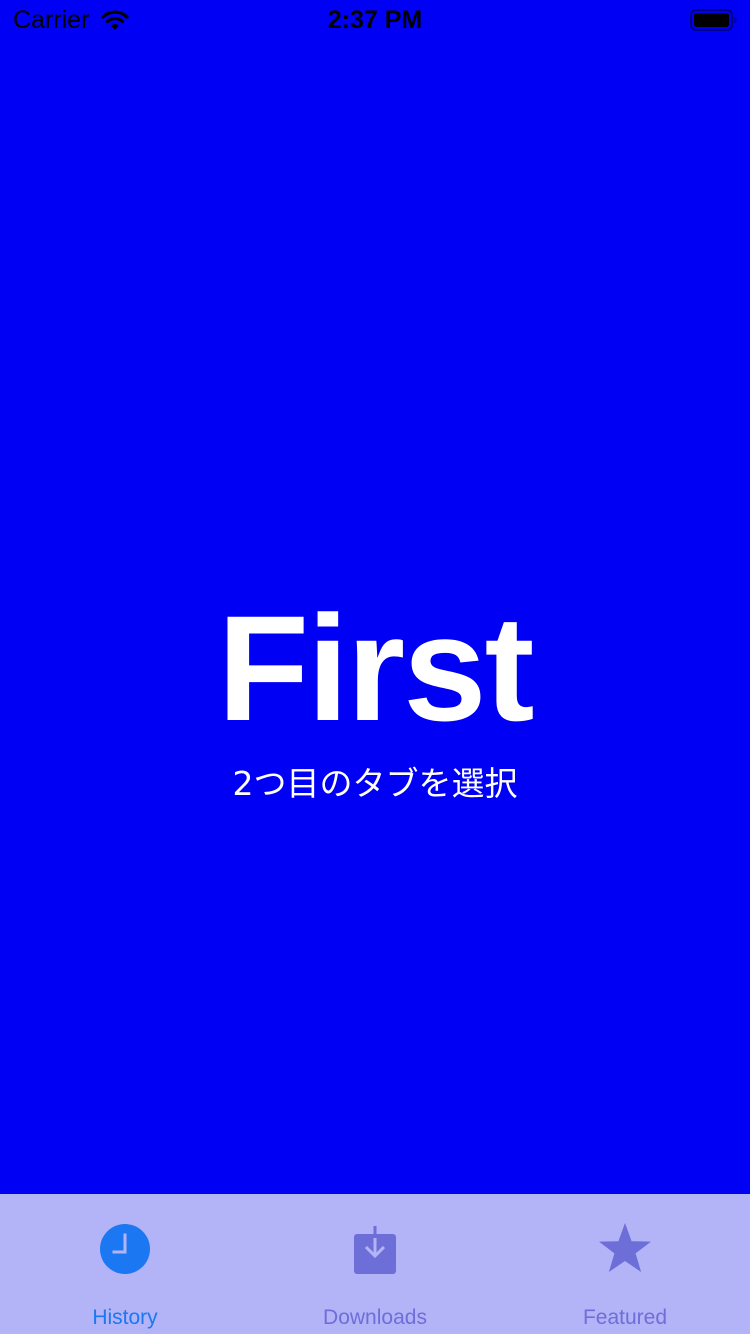 Image resolution: width=750 pixels, height=1334 pixels. I want to click on status-bar: Carrier 2:37 PM, so click(375, 20).